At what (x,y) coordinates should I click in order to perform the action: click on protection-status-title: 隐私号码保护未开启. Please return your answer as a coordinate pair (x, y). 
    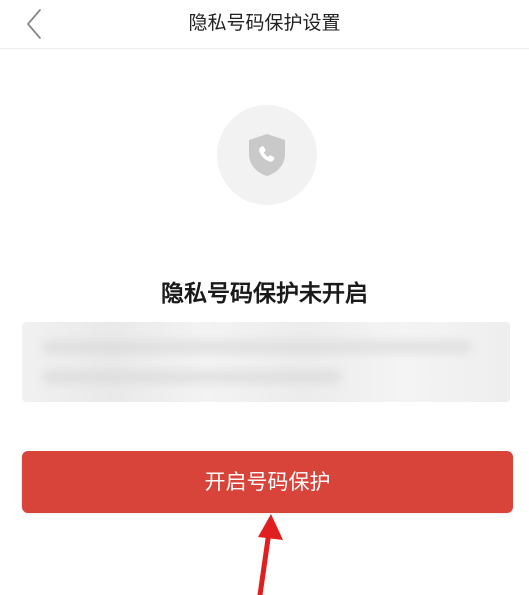
    Looking at the image, I should click on (264, 294).